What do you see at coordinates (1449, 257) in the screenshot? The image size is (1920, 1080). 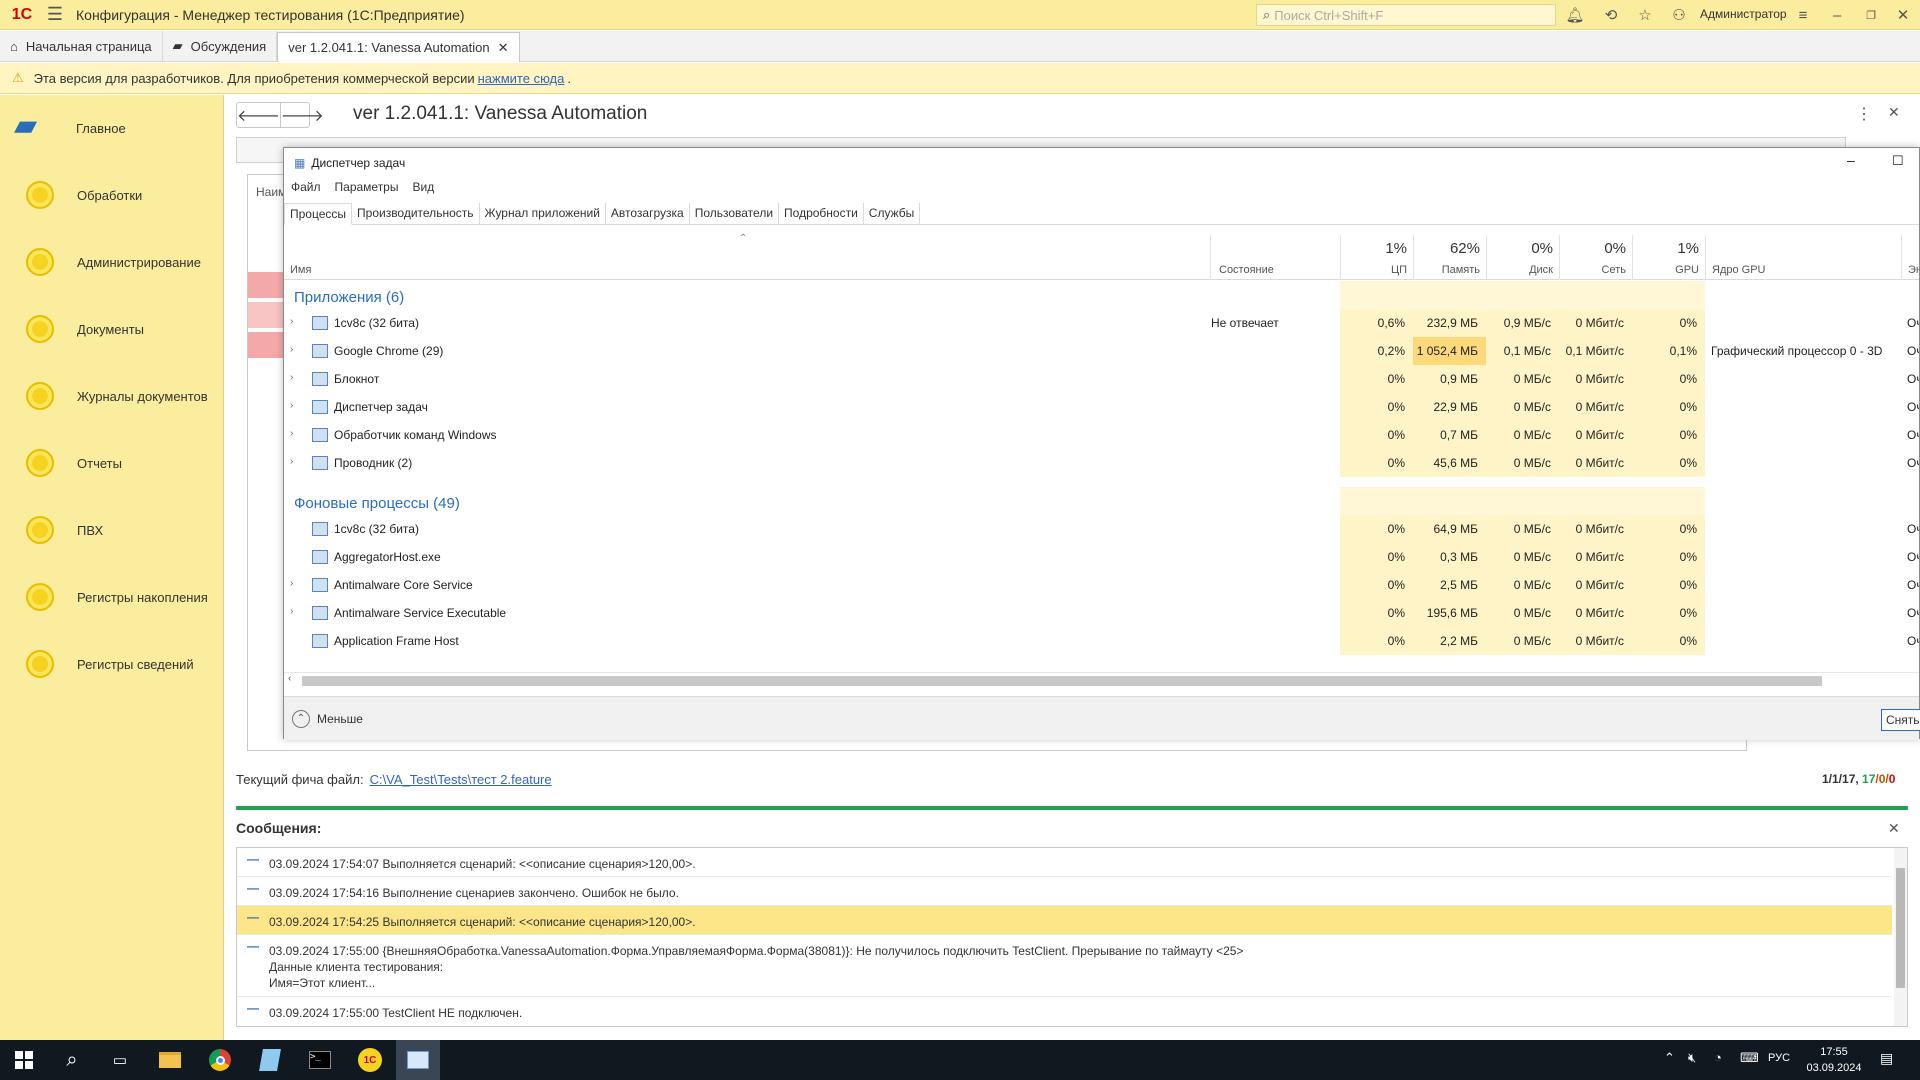 I see `col-memory: 62% Память` at bounding box center [1449, 257].